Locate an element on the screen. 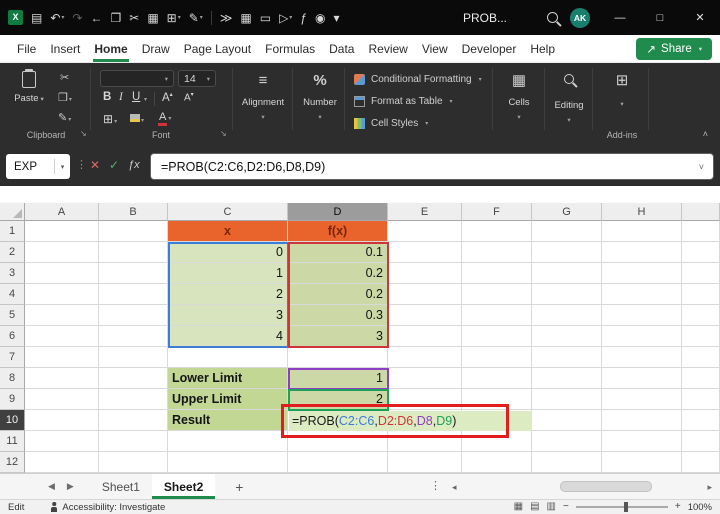 This screenshot has height=514, width=720. tab-developer: Developer is located at coordinates (489, 48).